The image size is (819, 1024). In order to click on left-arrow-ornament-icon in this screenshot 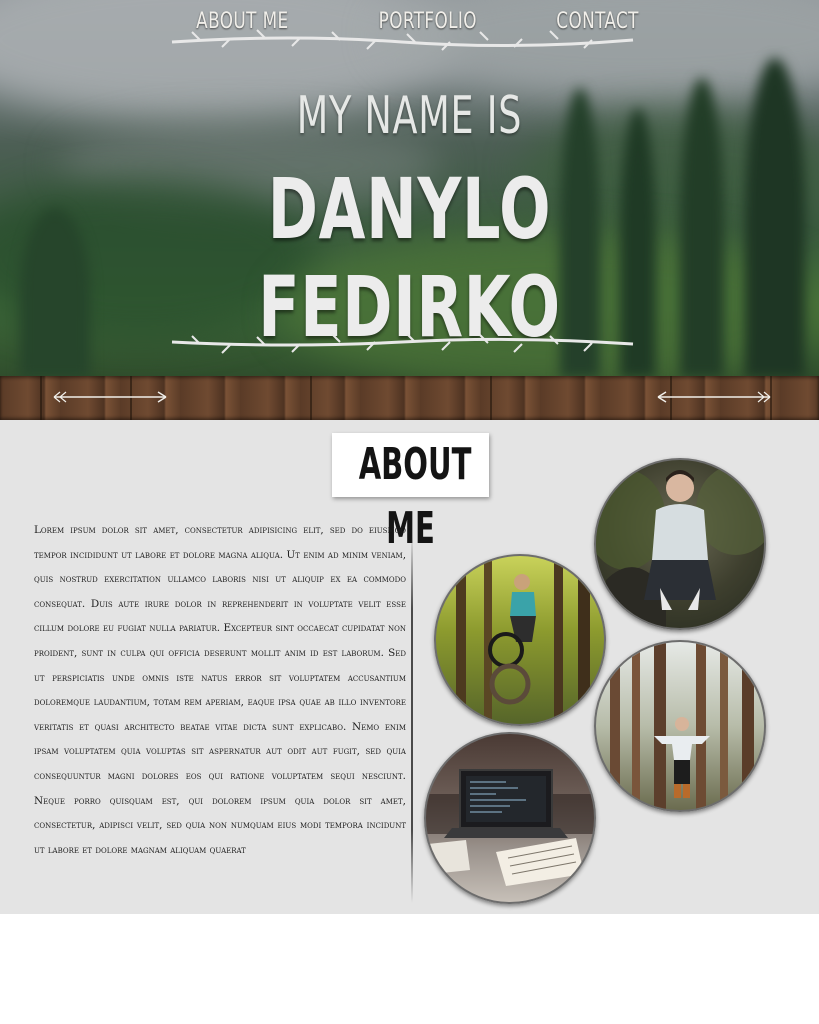, I will do `click(110, 397)`.